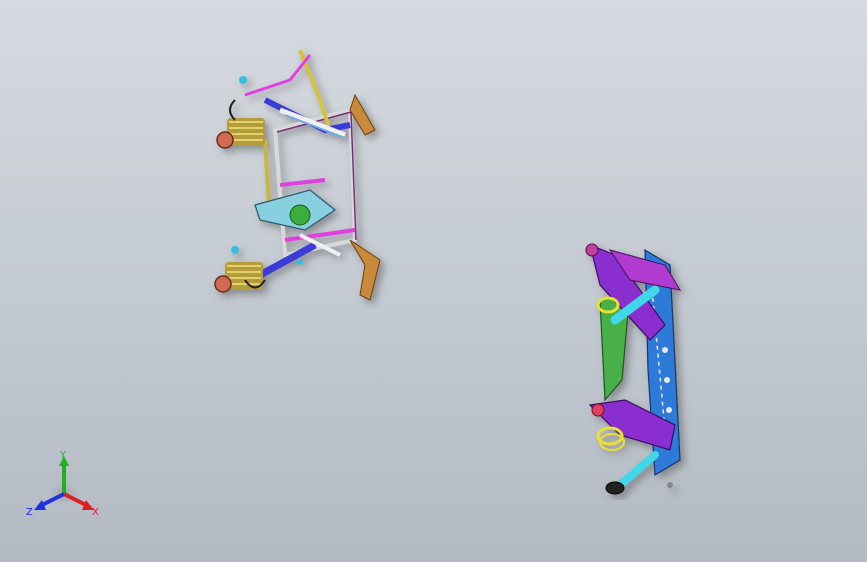 The width and height of the screenshot is (867, 562). What do you see at coordinates (300, 175) in the screenshot?
I see `front-suspension-assembly` at bounding box center [300, 175].